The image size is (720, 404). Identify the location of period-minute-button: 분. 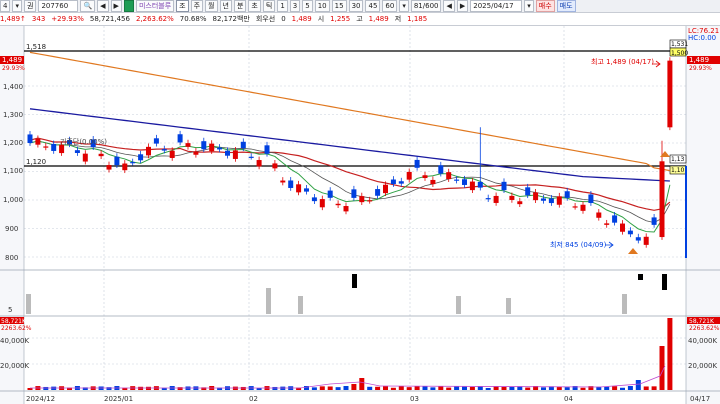
(240, 6).